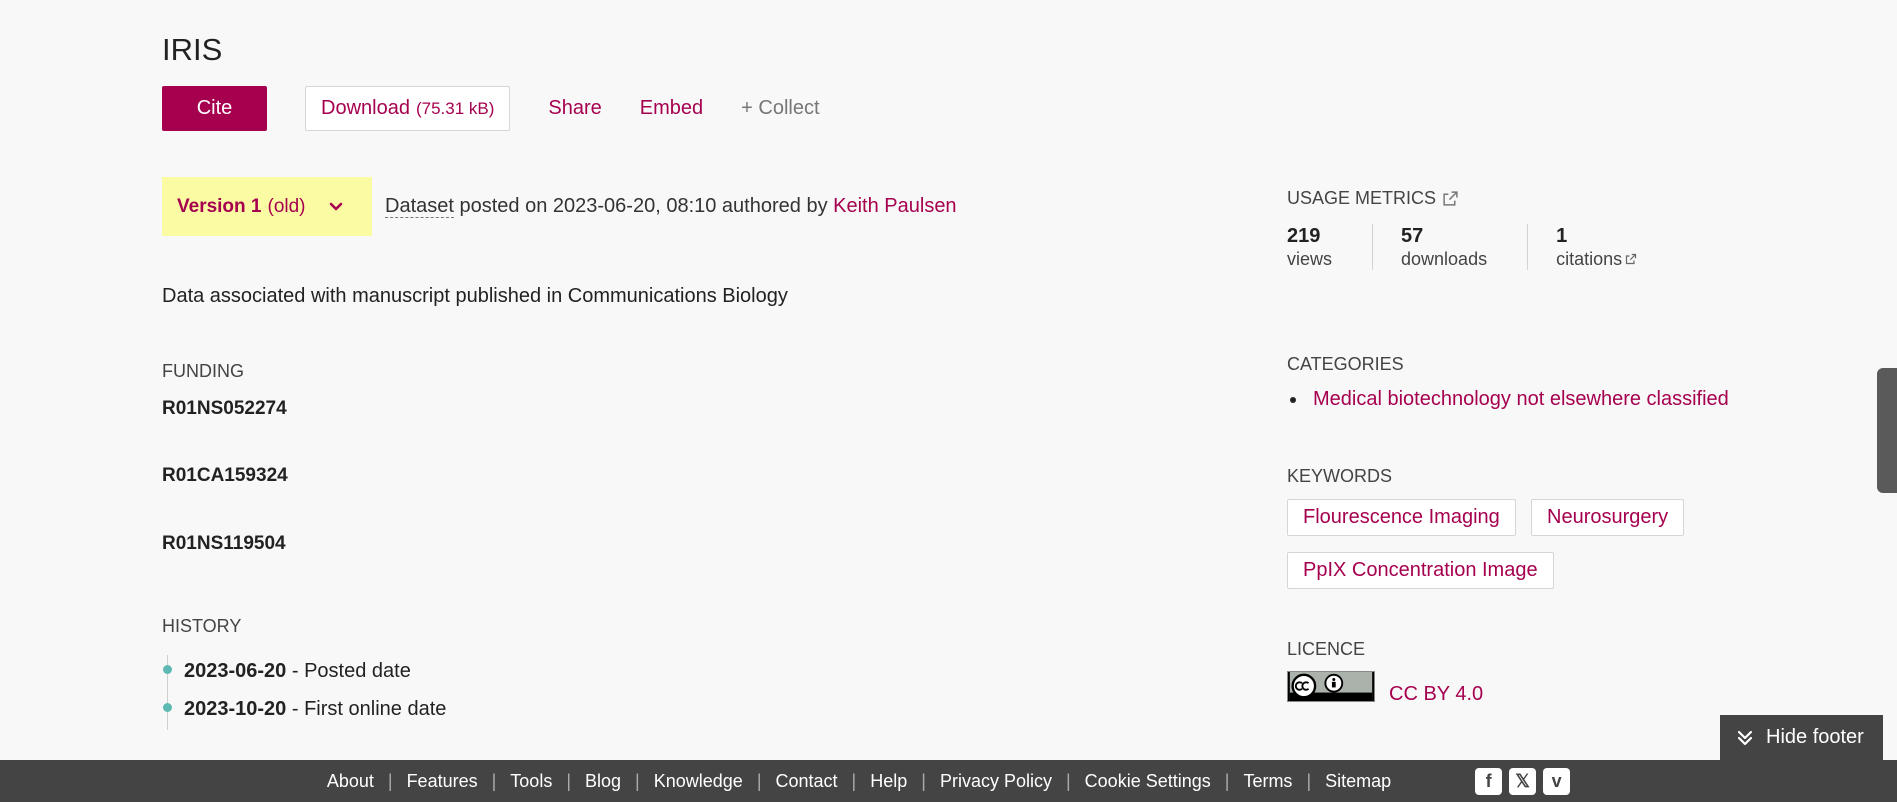  Describe the element at coordinates (1449, 247) in the screenshot. I see `metric-downloads: 57 downloads` at that location.